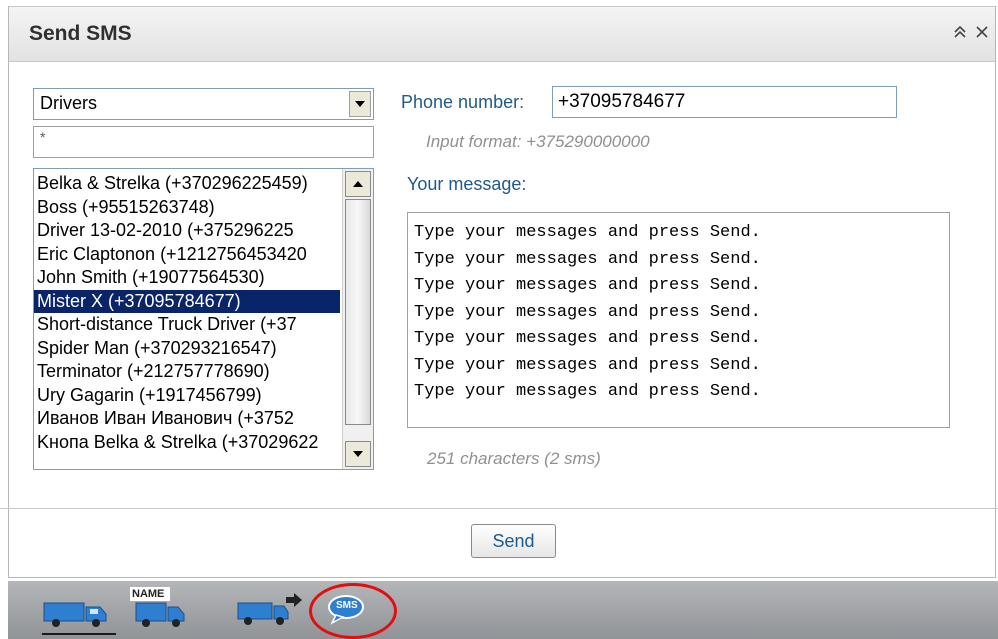 This screenshot has height=639, width=998. Describe the element at coordinates (203, 104) in the screenshot. I see `group-select: Drivers` at that location.